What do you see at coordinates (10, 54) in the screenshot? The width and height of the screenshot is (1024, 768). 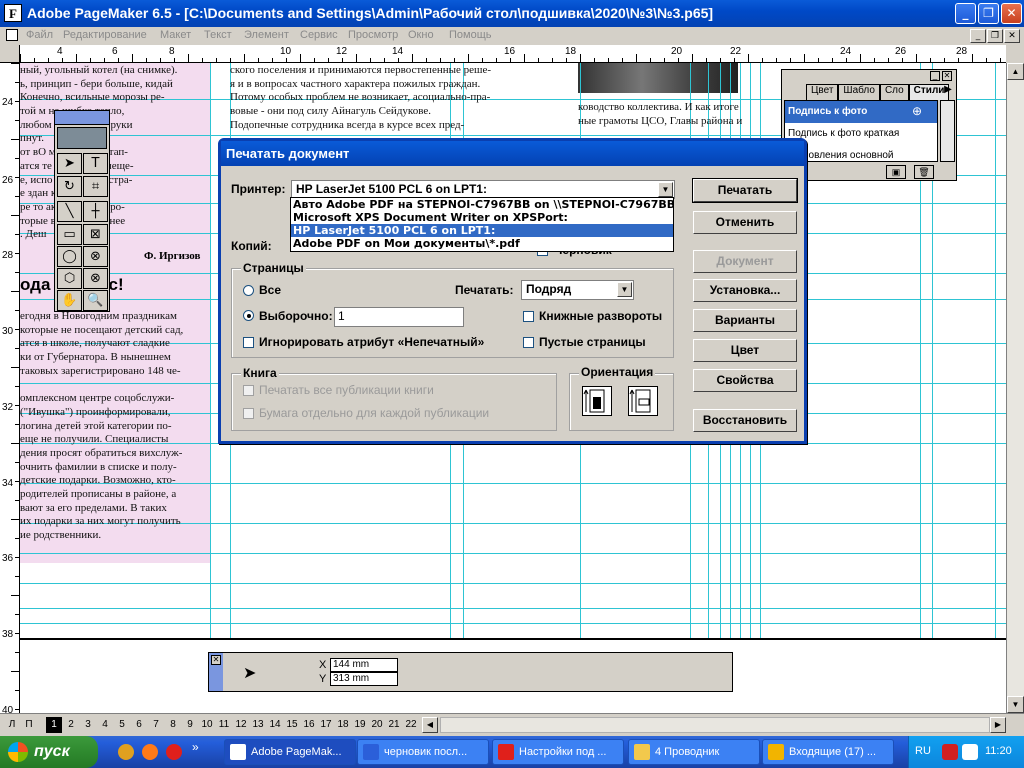 I see `ruler-corner` at bounding box center [10, 54].